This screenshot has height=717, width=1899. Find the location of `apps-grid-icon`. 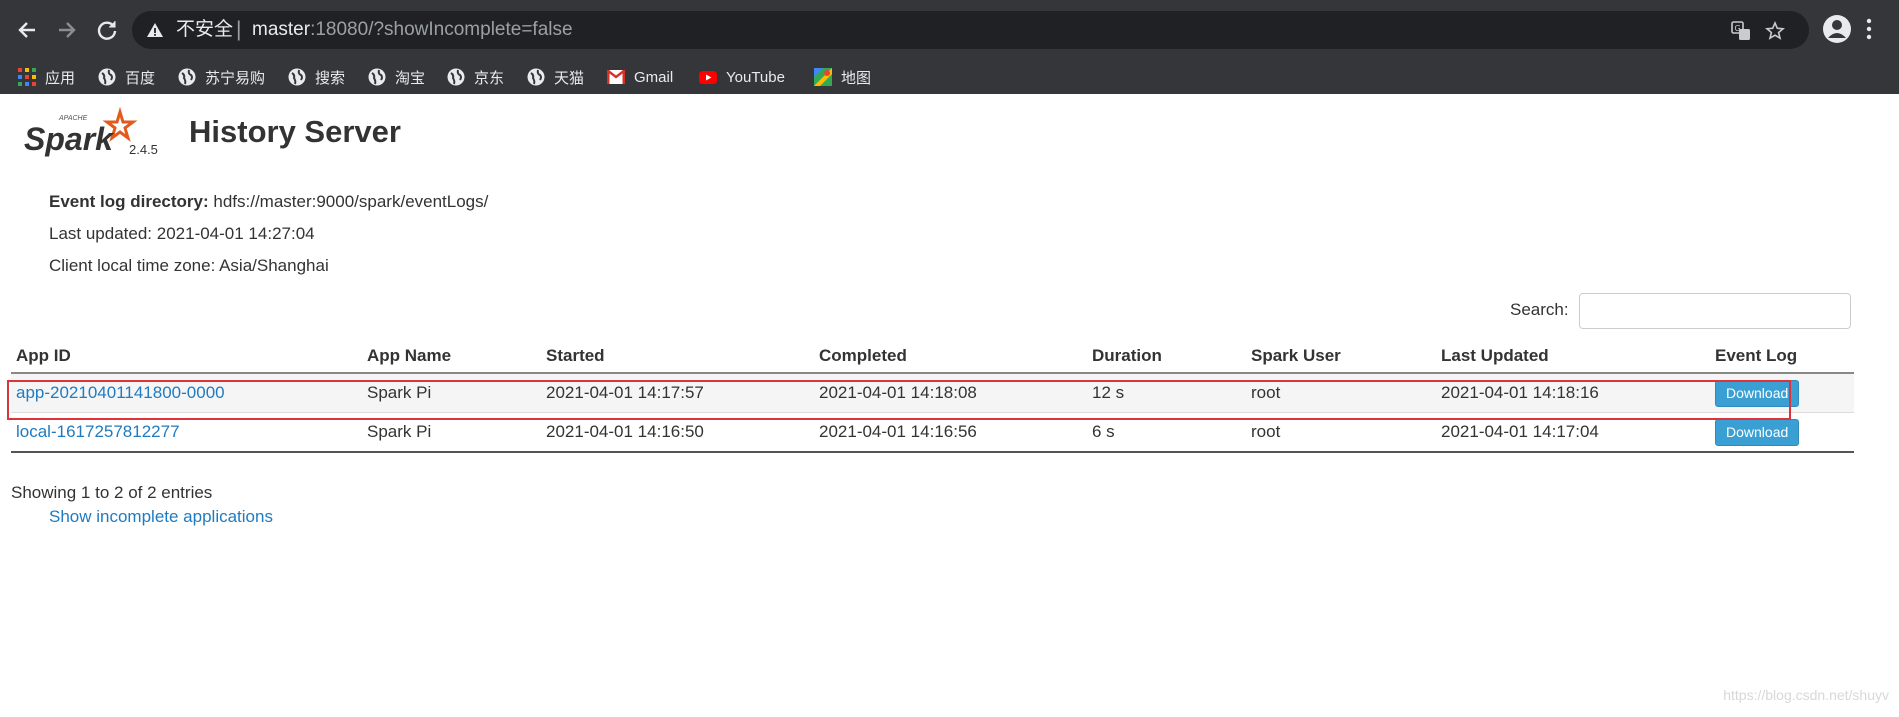

apps-grid-icon is located at coordinates (27, 77).